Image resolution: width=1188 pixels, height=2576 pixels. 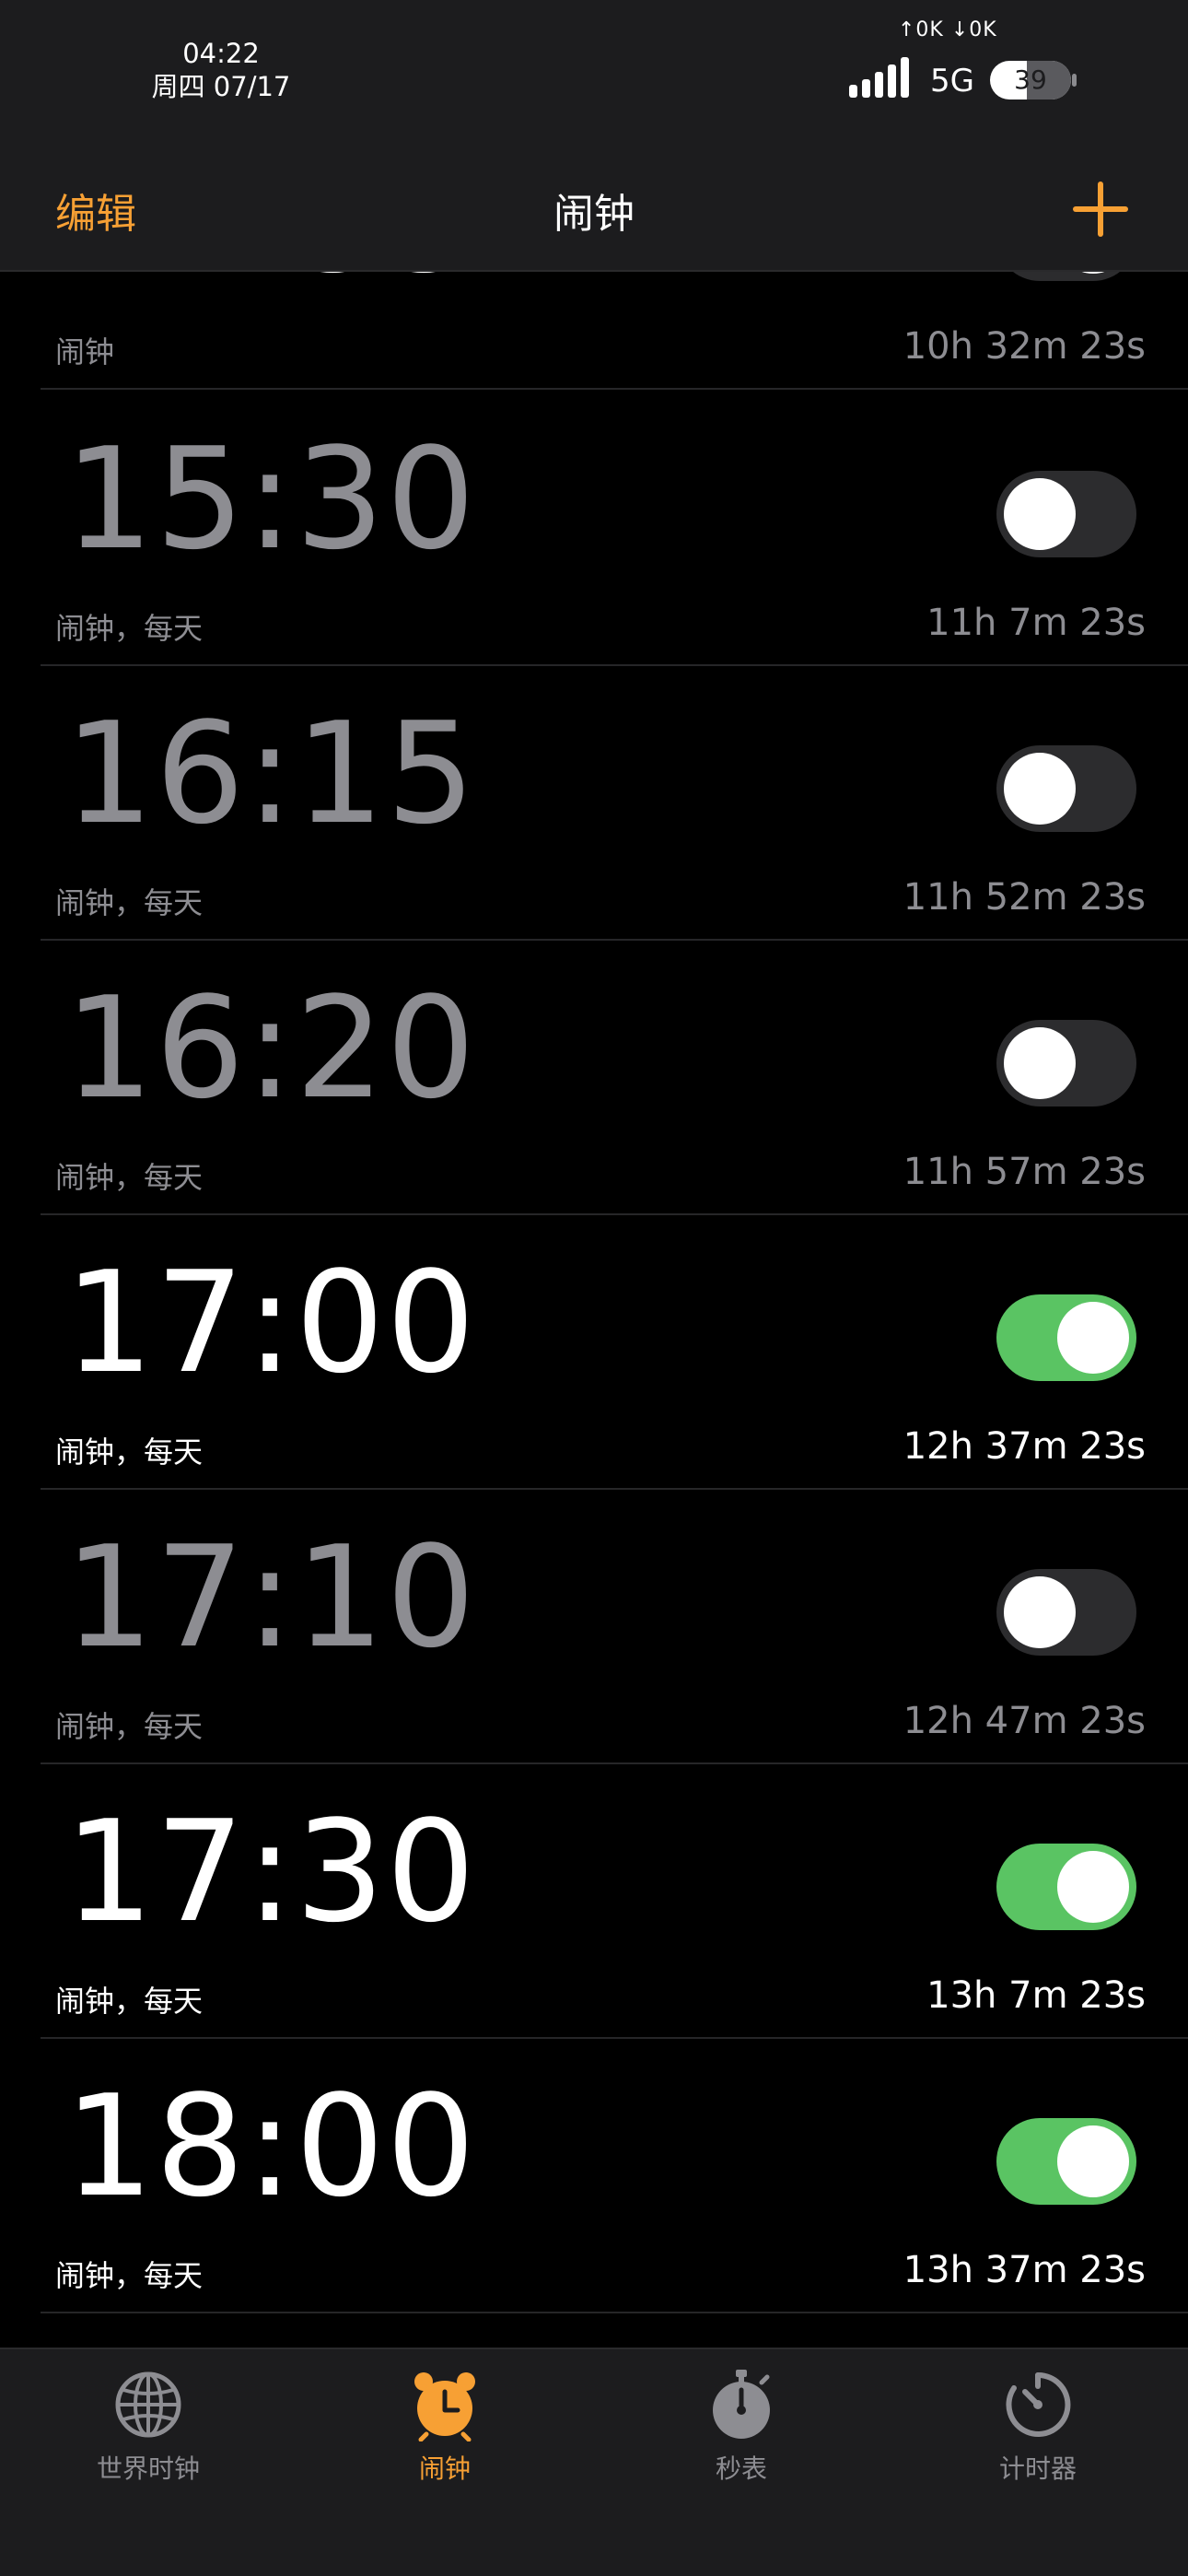 I want to click on status-date: 周四 07/17, so click(x=221, y=86).